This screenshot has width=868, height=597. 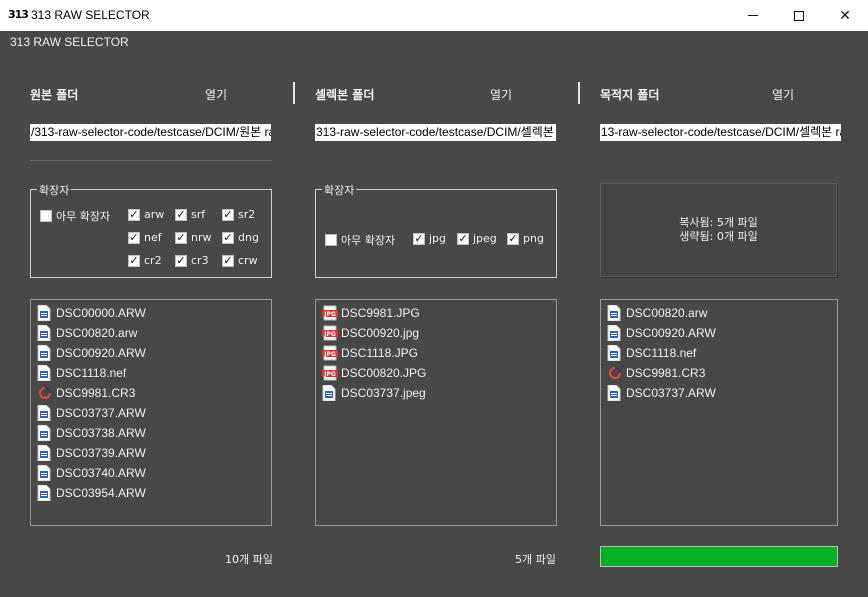 What do you see at coordinates (101, 473) in the screenshot?
I see `file-name: DSC03740.ARW` at bounding box center [101, 473].